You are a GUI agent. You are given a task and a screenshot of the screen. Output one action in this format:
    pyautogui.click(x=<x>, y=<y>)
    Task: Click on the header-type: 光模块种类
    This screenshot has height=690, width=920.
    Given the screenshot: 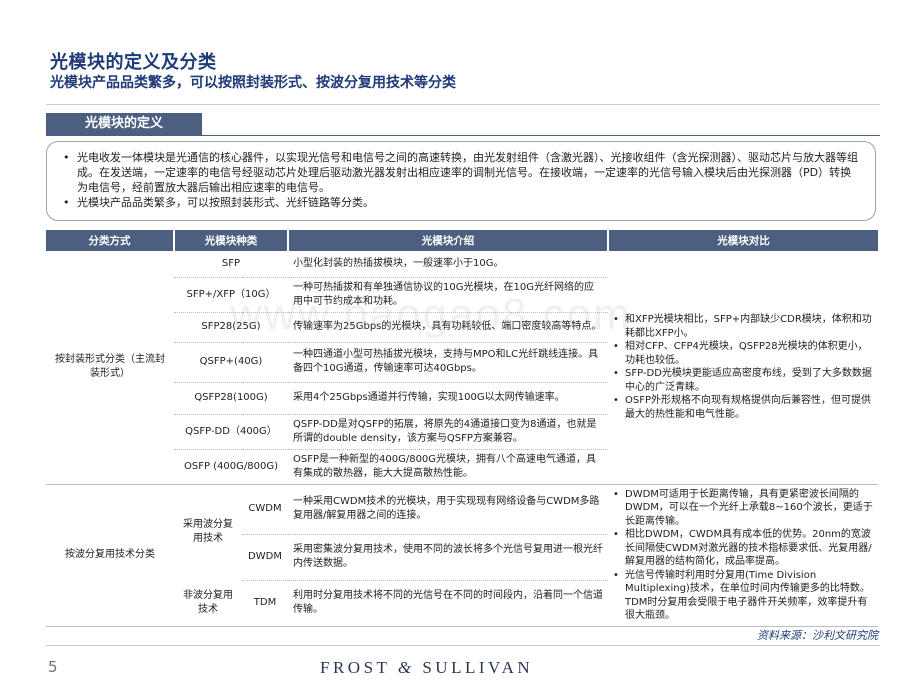 What is the action you would take?
    pyautogui.click(x=230, y=240)
    